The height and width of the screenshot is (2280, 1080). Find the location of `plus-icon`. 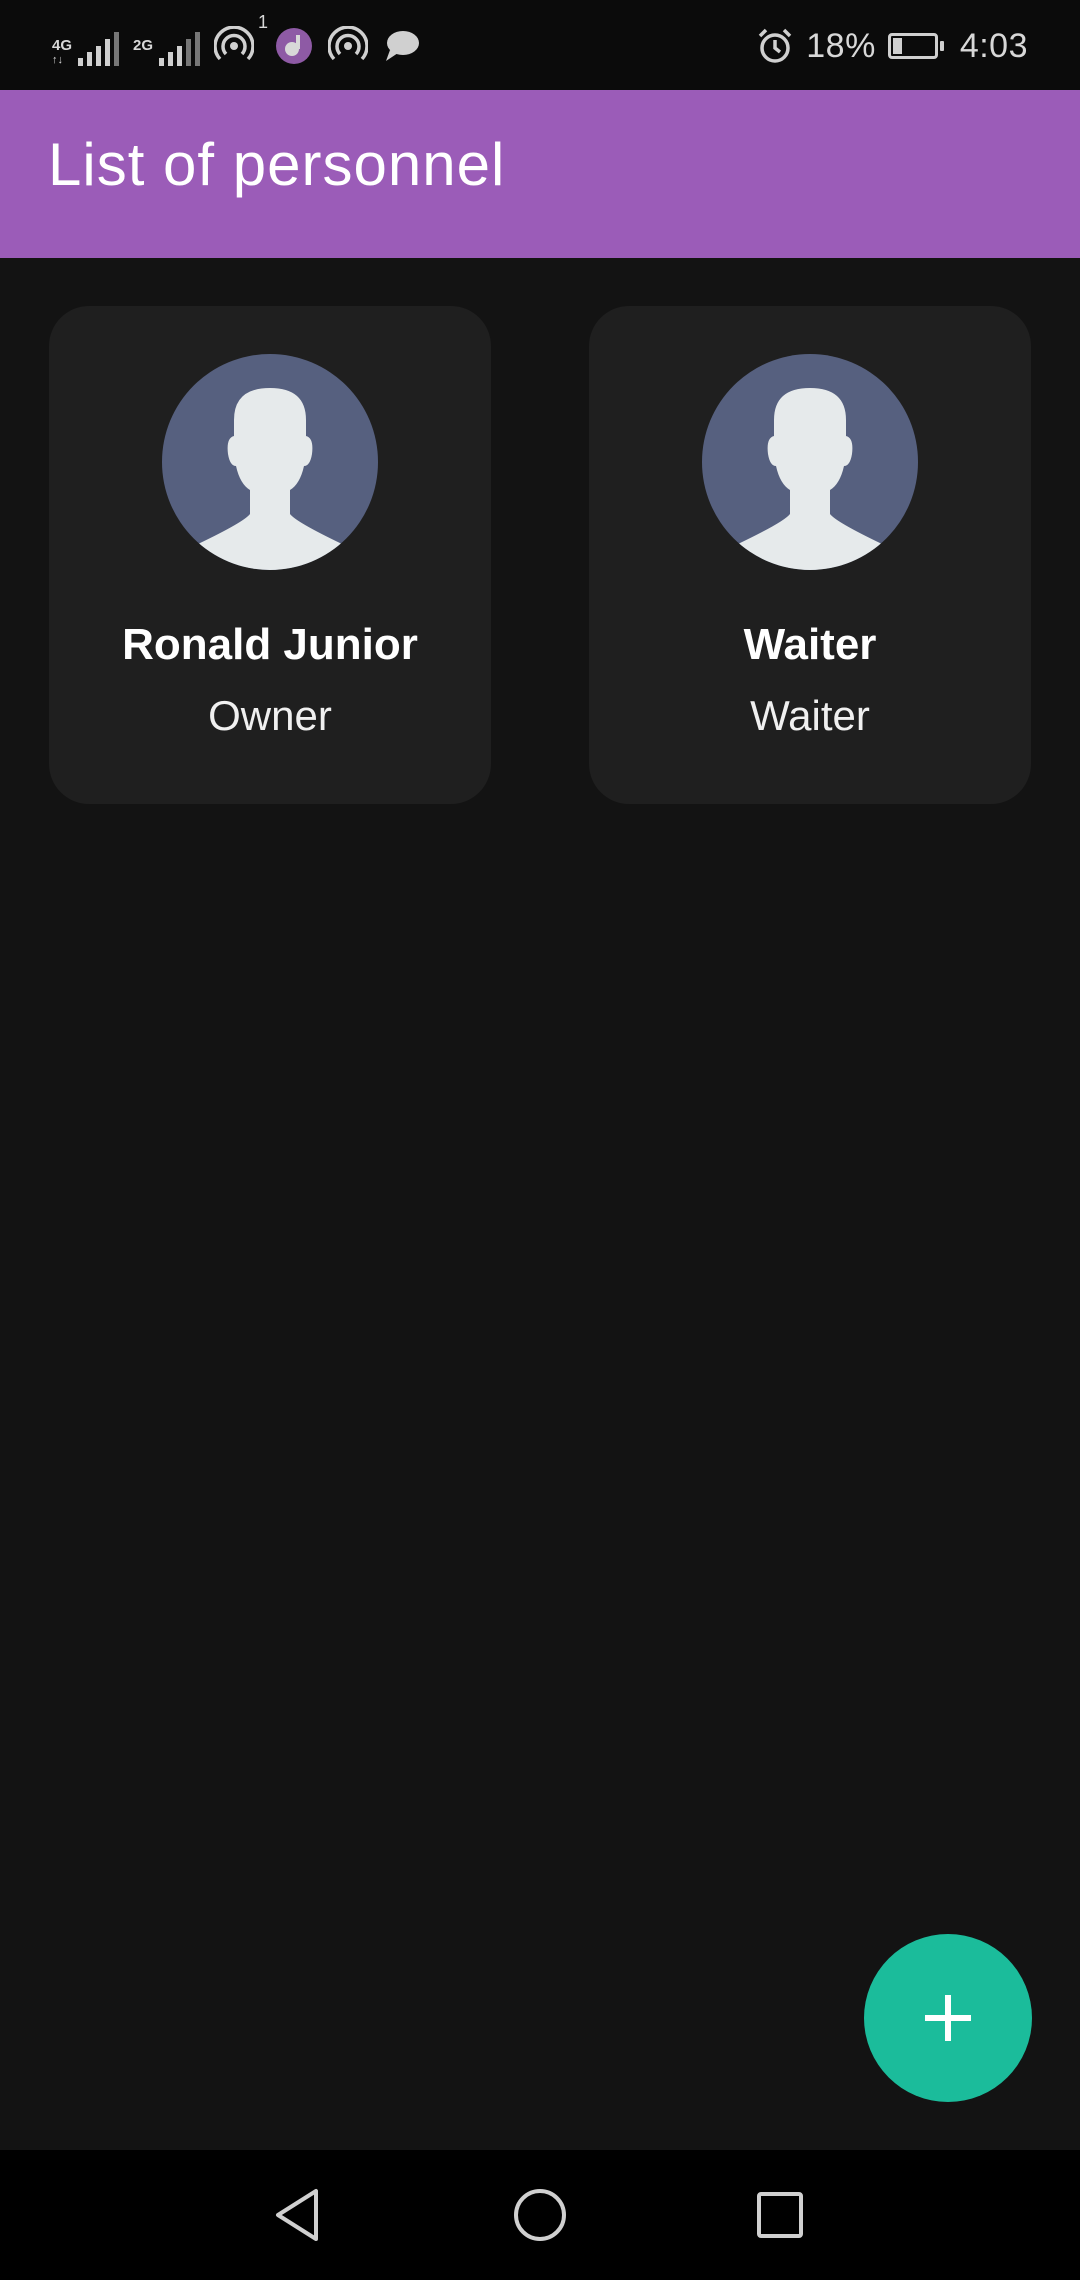

plus-icon is located at coordinates (948, 2018).